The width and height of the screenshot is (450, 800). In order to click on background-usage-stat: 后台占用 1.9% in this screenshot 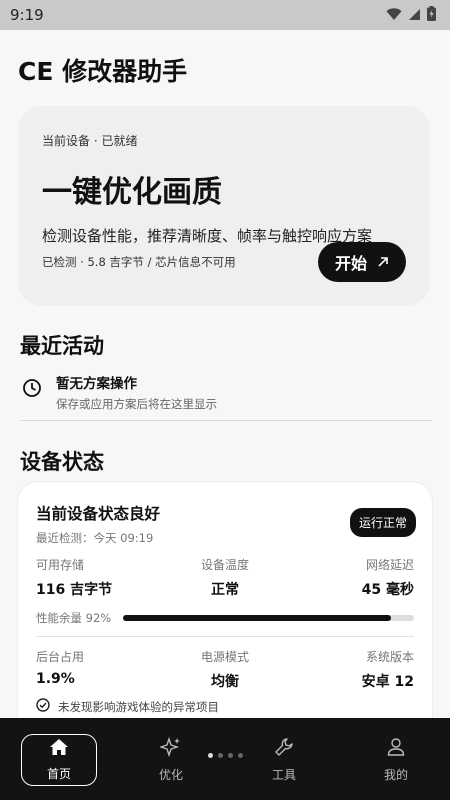, I will do `click(99, 669)`.